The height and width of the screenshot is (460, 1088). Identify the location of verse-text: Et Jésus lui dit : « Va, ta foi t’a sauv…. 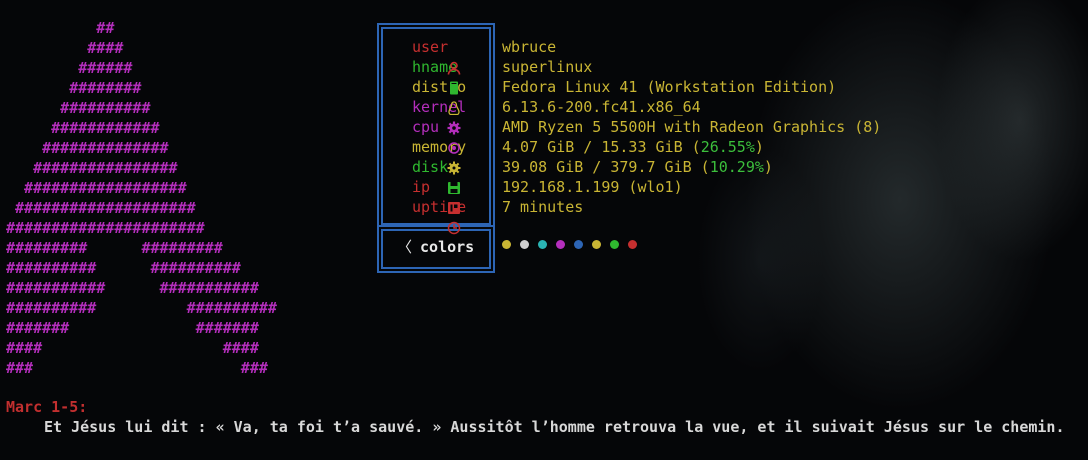
(554, 427).